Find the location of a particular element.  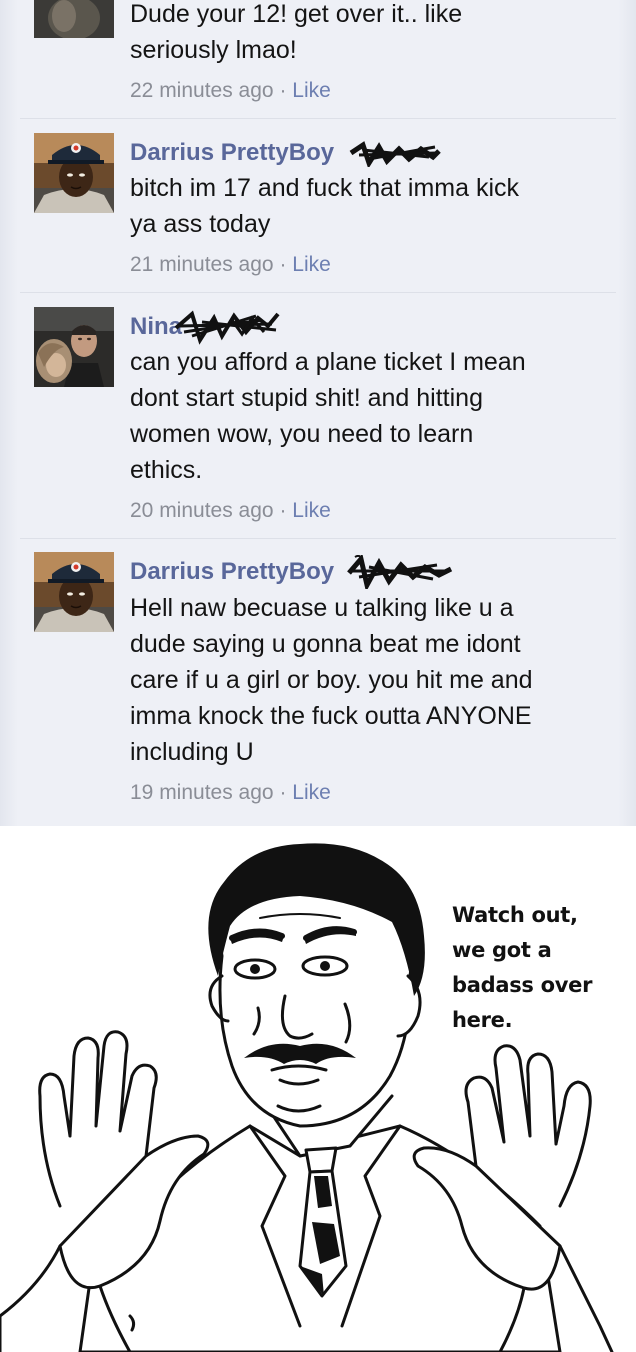

comment-meta: 20 minutes ago · Like is located at coordinates (230, 511).